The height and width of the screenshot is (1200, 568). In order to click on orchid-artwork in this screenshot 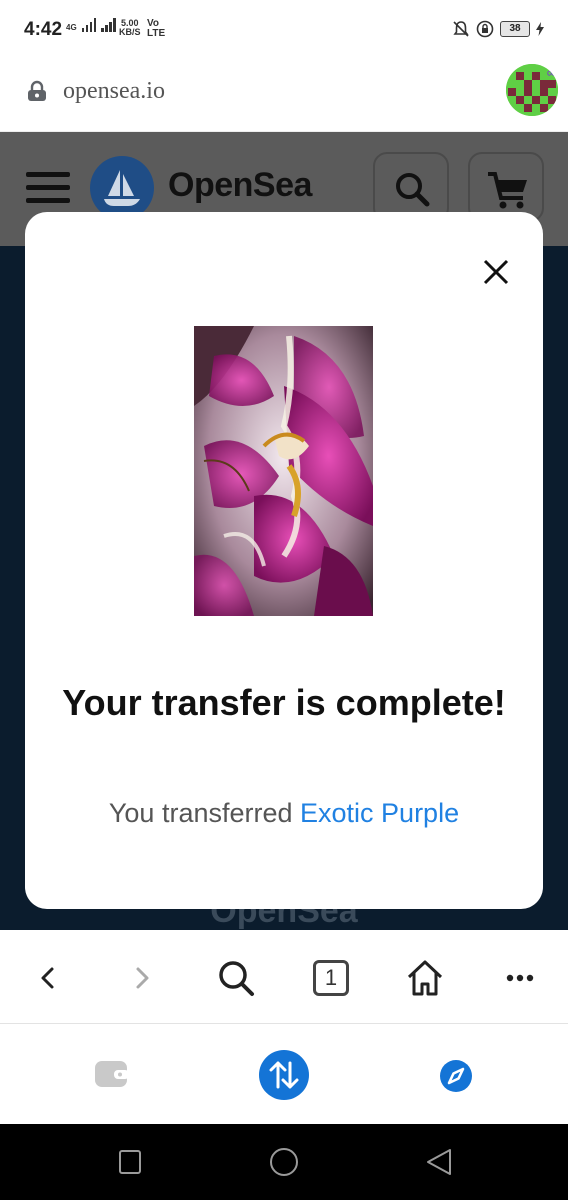, I will do `click(283, 471)`.